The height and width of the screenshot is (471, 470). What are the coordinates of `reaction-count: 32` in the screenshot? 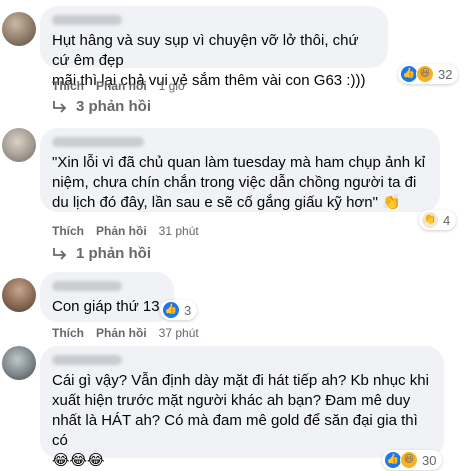 It's located at (445, 74).